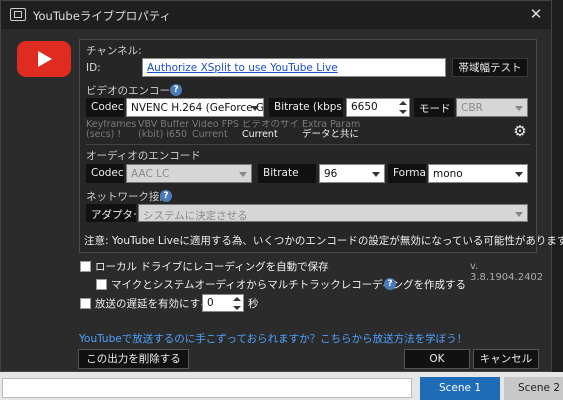 This screenshot has height=400, width=563. I want to click on close-icon: ✕, so click(536, 14).